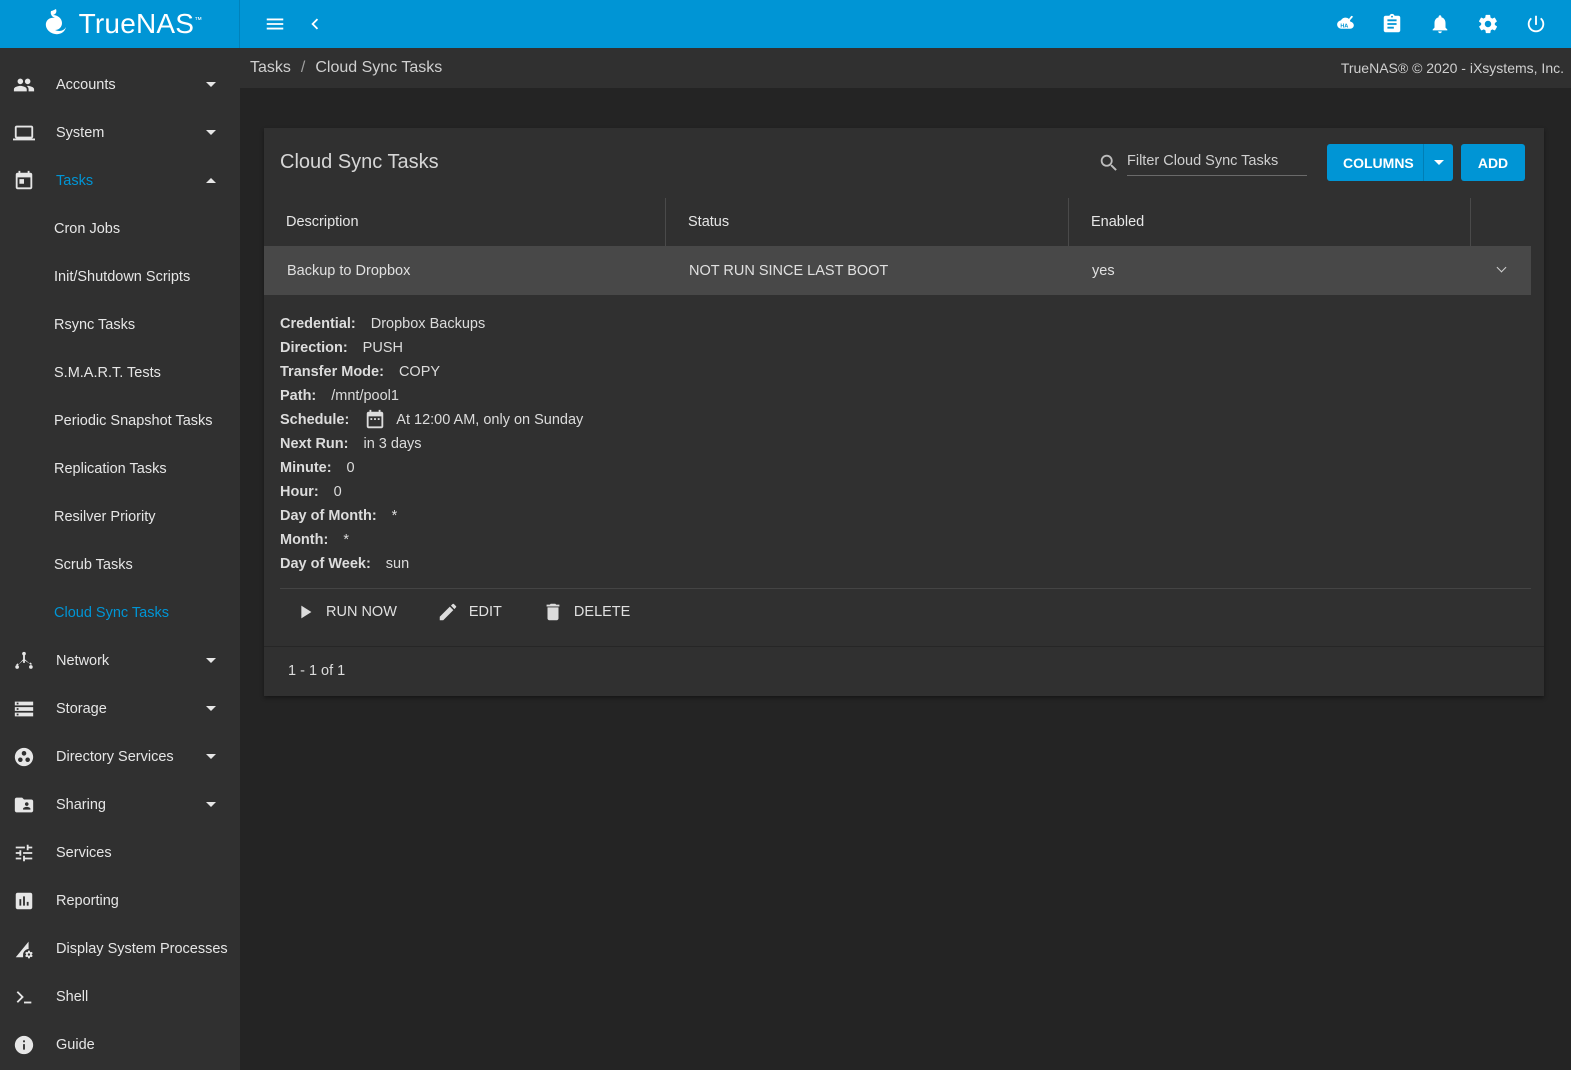 This screenshot has height=1070, width=1571. What do you see at coordinates (1108, 162) in the screenshot?
I see `search-icon` at bounding box center [1108, 162].